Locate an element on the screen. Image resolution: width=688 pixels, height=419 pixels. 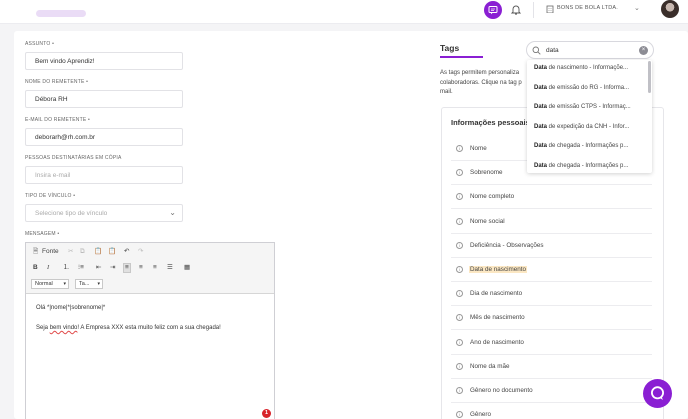
tag-item: i Gênero no documento is located at coordinates (551, 392).